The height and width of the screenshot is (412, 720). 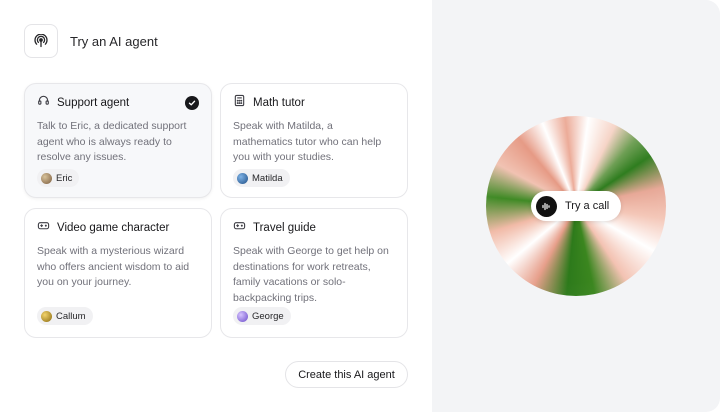 What do you see at coordinates (284, 228) in the screenshot?
I see `card-title: Travel guide` at bounding box center [284, 228].